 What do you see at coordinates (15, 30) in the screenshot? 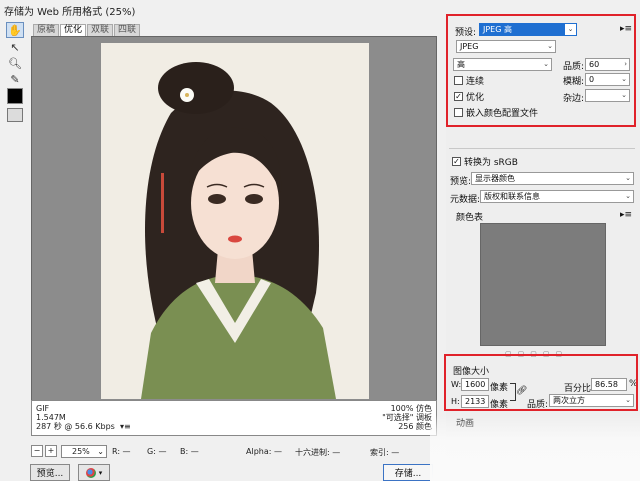
I see `hand-tool-icon: ✋` at bounding box center [15, 30].